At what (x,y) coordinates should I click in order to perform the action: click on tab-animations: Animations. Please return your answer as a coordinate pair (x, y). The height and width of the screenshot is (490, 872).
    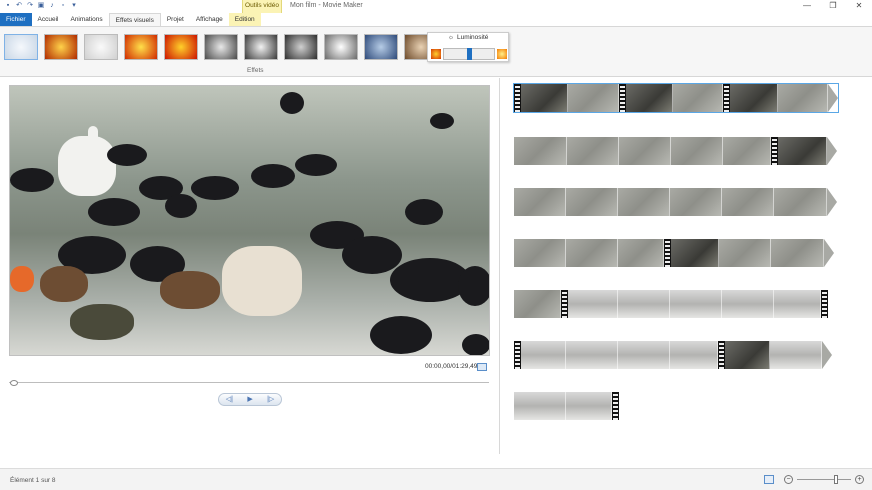
    Looking at the image, I should click on (86, 19).